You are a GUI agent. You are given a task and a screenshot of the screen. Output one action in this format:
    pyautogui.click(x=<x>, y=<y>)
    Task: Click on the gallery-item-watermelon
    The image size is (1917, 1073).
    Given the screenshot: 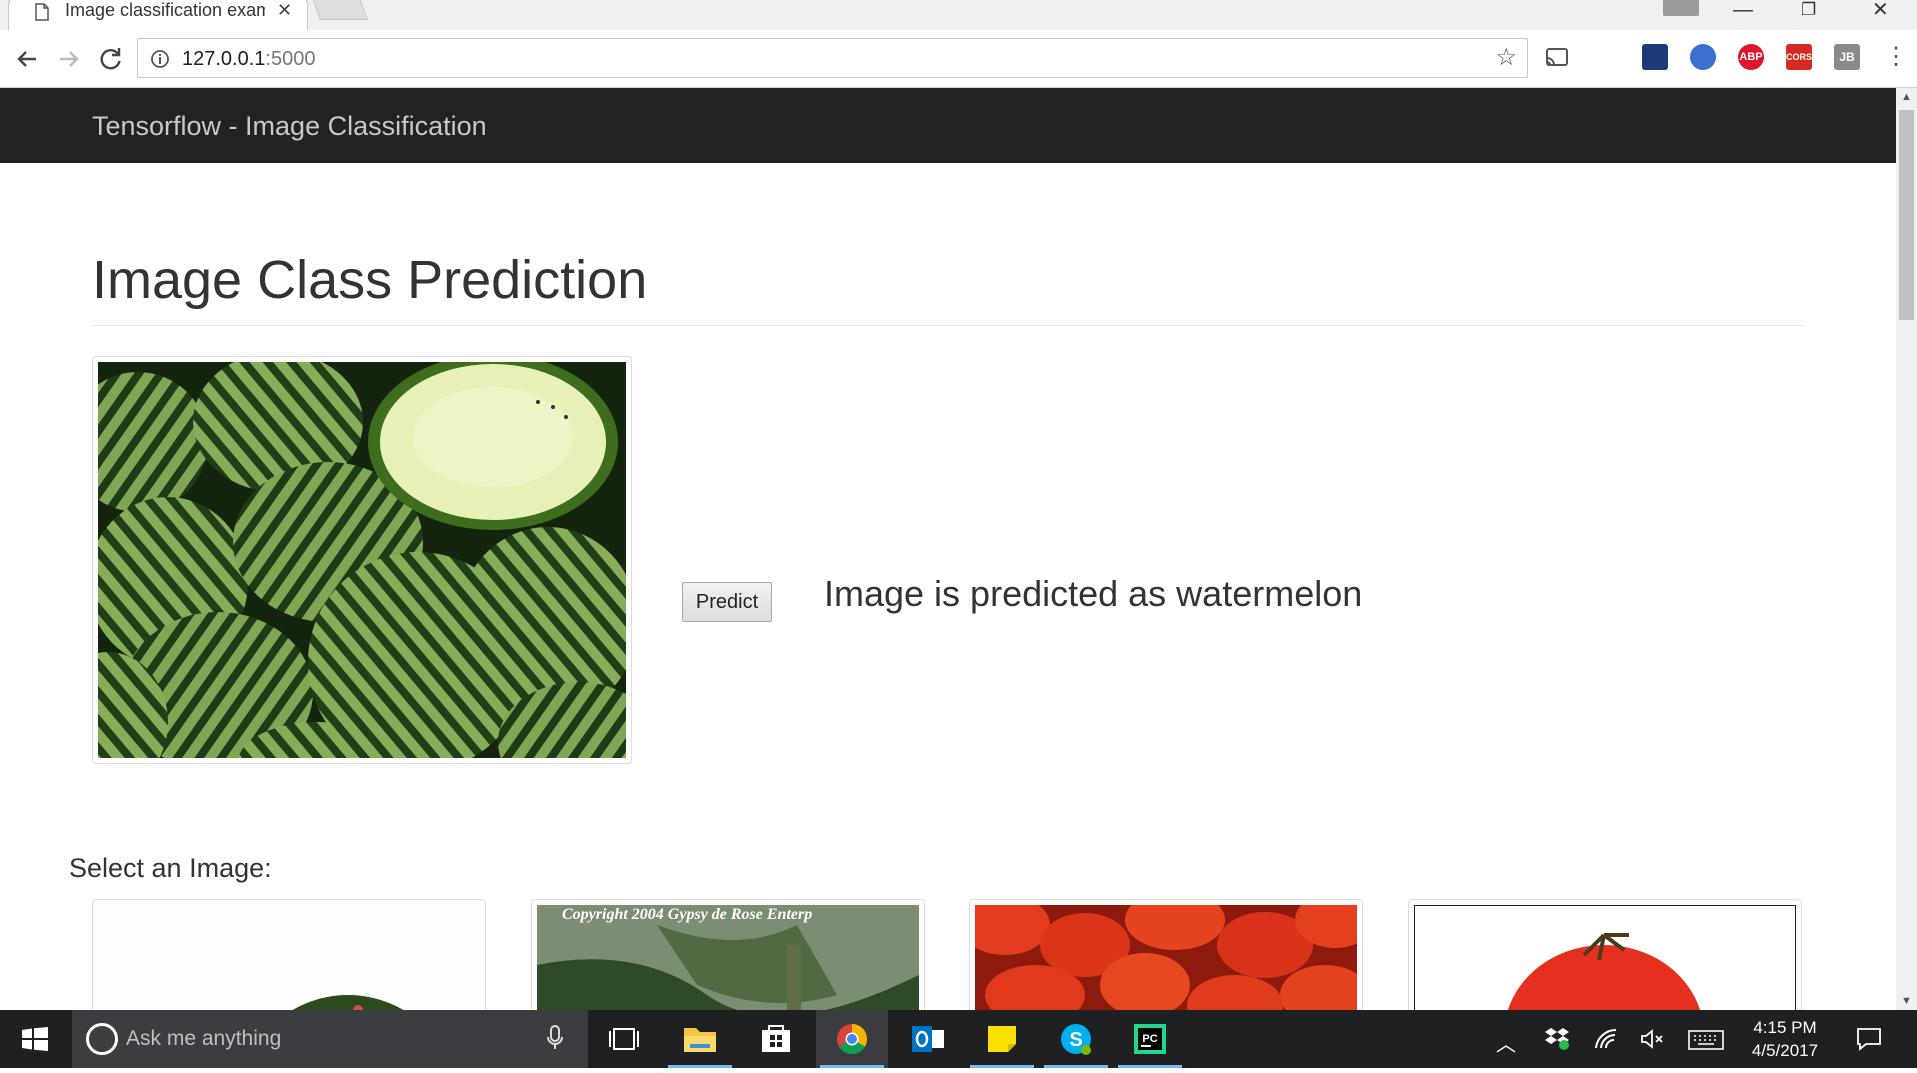 What is the action you would take?
    pyautogui.click(x=289, y=954)
    